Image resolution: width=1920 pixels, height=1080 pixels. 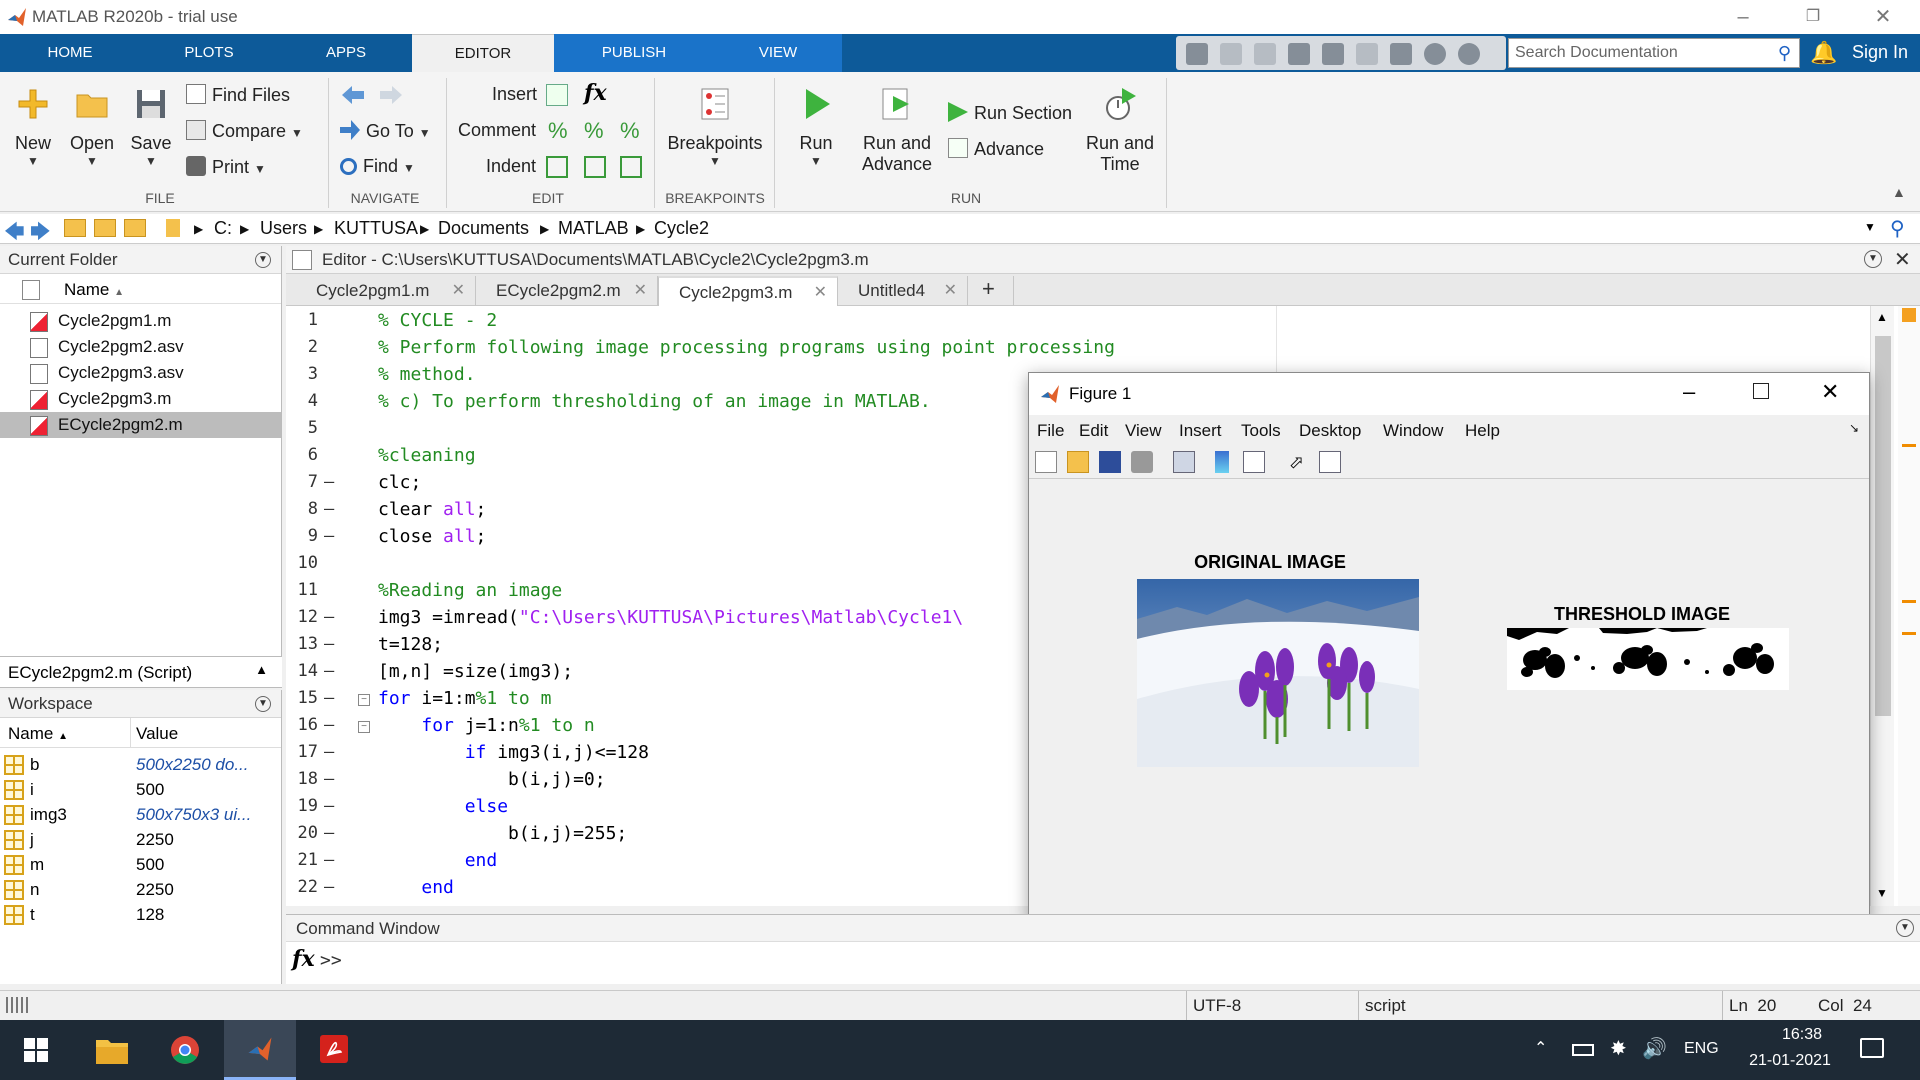 What do you see at coordinates (558, 131) in the screenshot?
I see `comment-percent-icon: %` at bounding box center [558, 131].